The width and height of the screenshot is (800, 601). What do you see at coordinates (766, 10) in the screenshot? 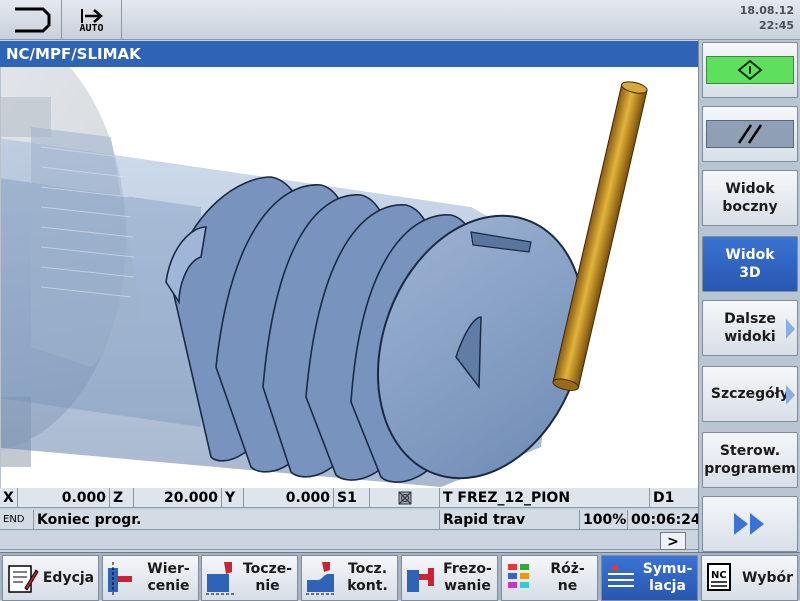
I see `date-text: 18.08.12` at bounding box center [766, 10].